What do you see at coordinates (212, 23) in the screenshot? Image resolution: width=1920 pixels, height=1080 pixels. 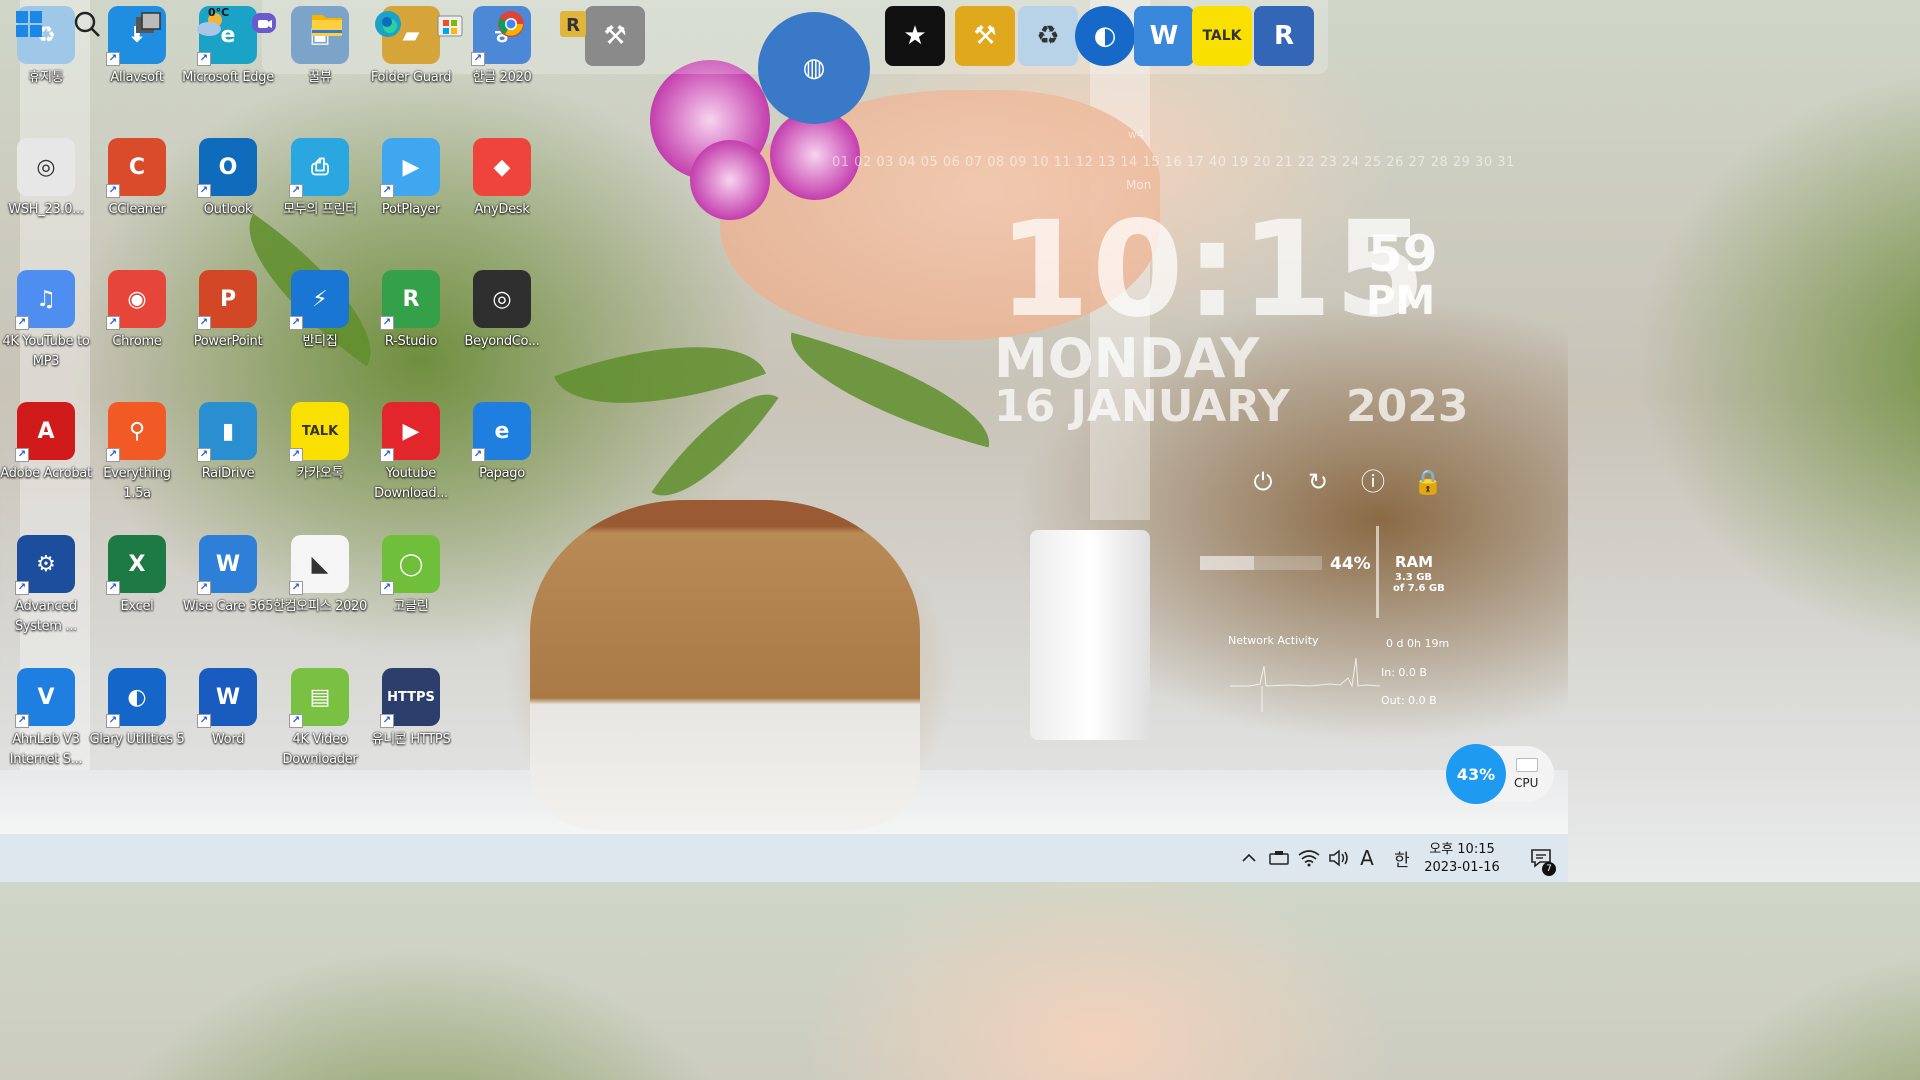 I see `weather-widget-button: 0°C` at bounding box center [212, 23].